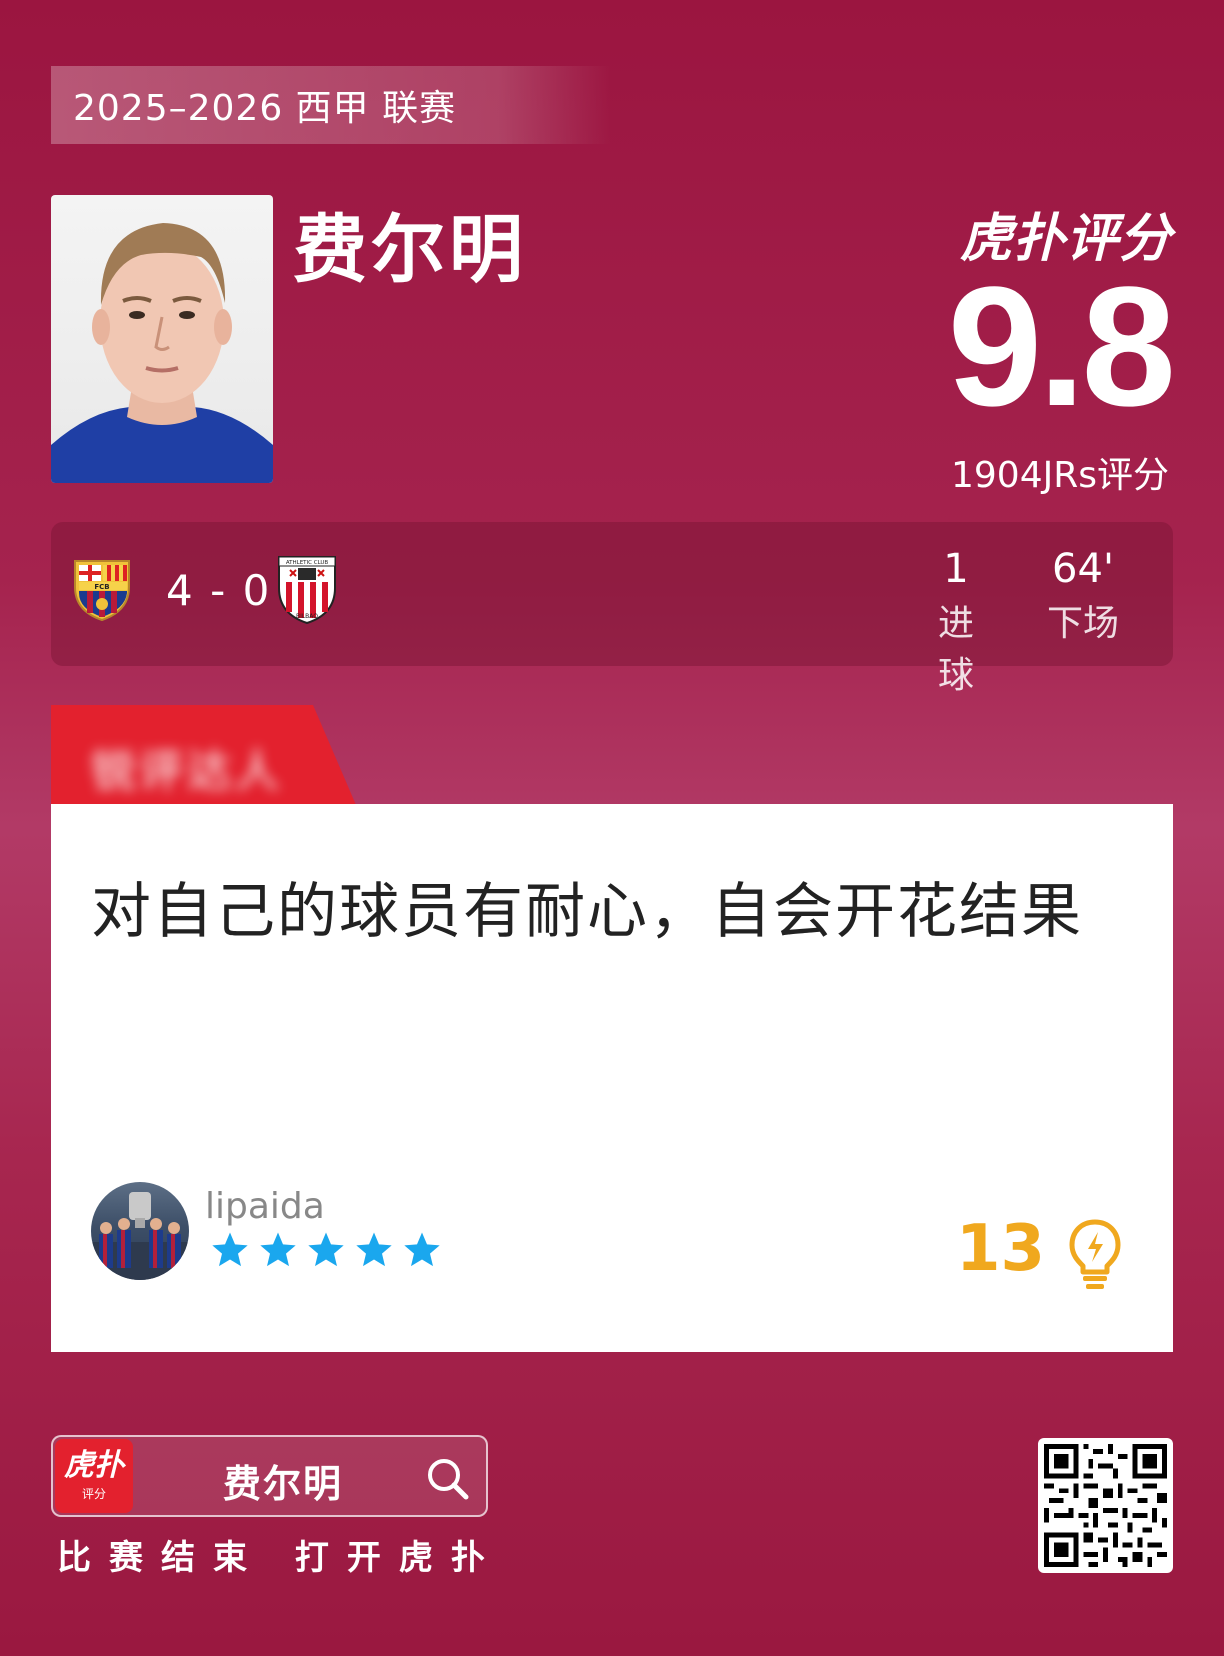  I want to click on hupu-app-icon: 虎扑 评分, so click(94, 1476).